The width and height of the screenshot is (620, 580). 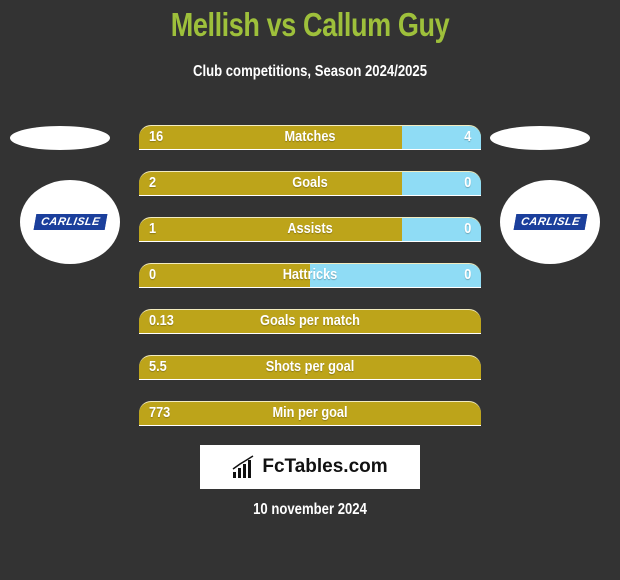 I want to click on stat-row-goals-per-match: Goals per match 0.13, so click(x=310, y=321).